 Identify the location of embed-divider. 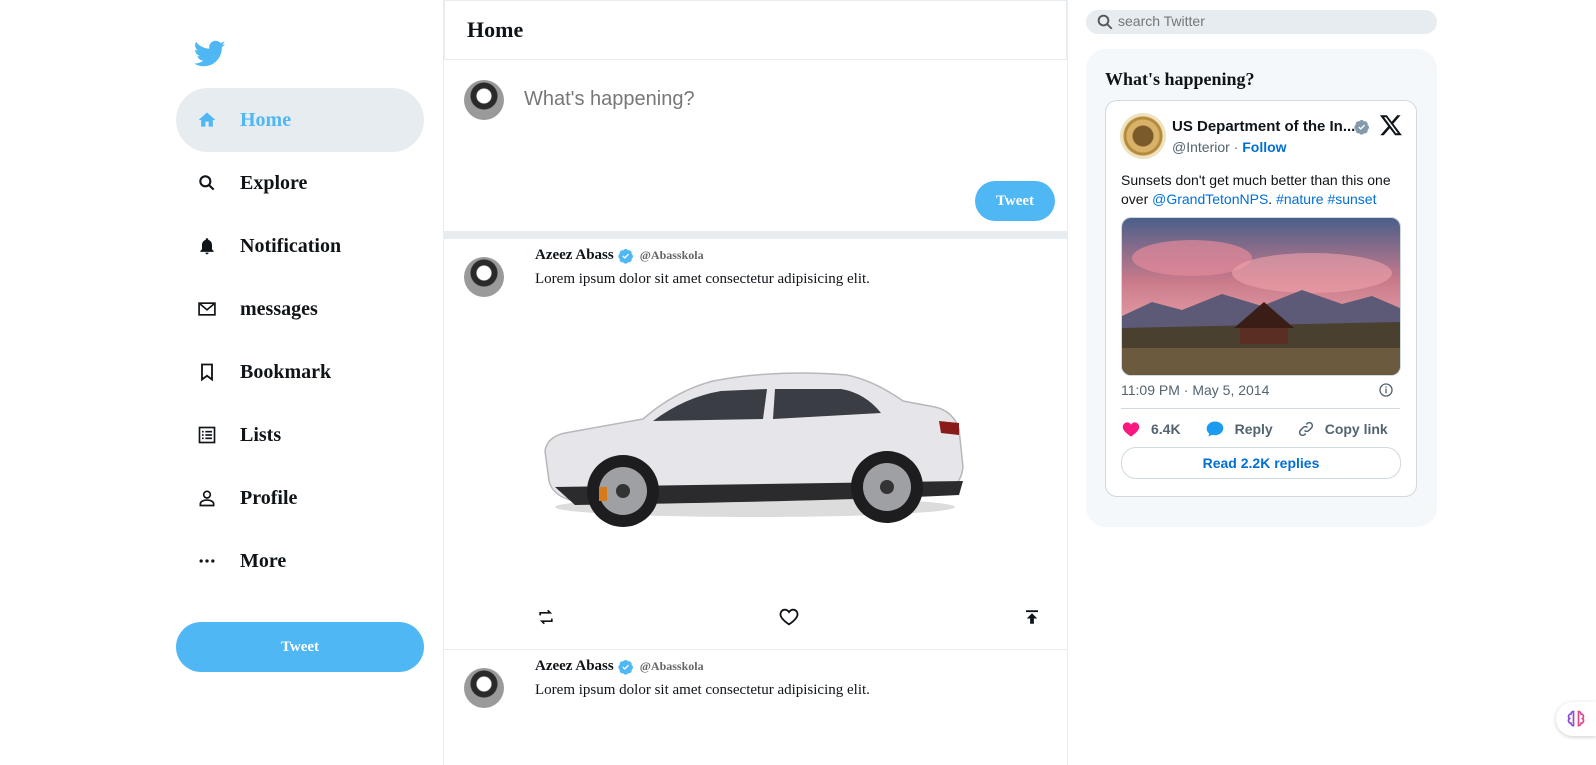
(1260, 408).